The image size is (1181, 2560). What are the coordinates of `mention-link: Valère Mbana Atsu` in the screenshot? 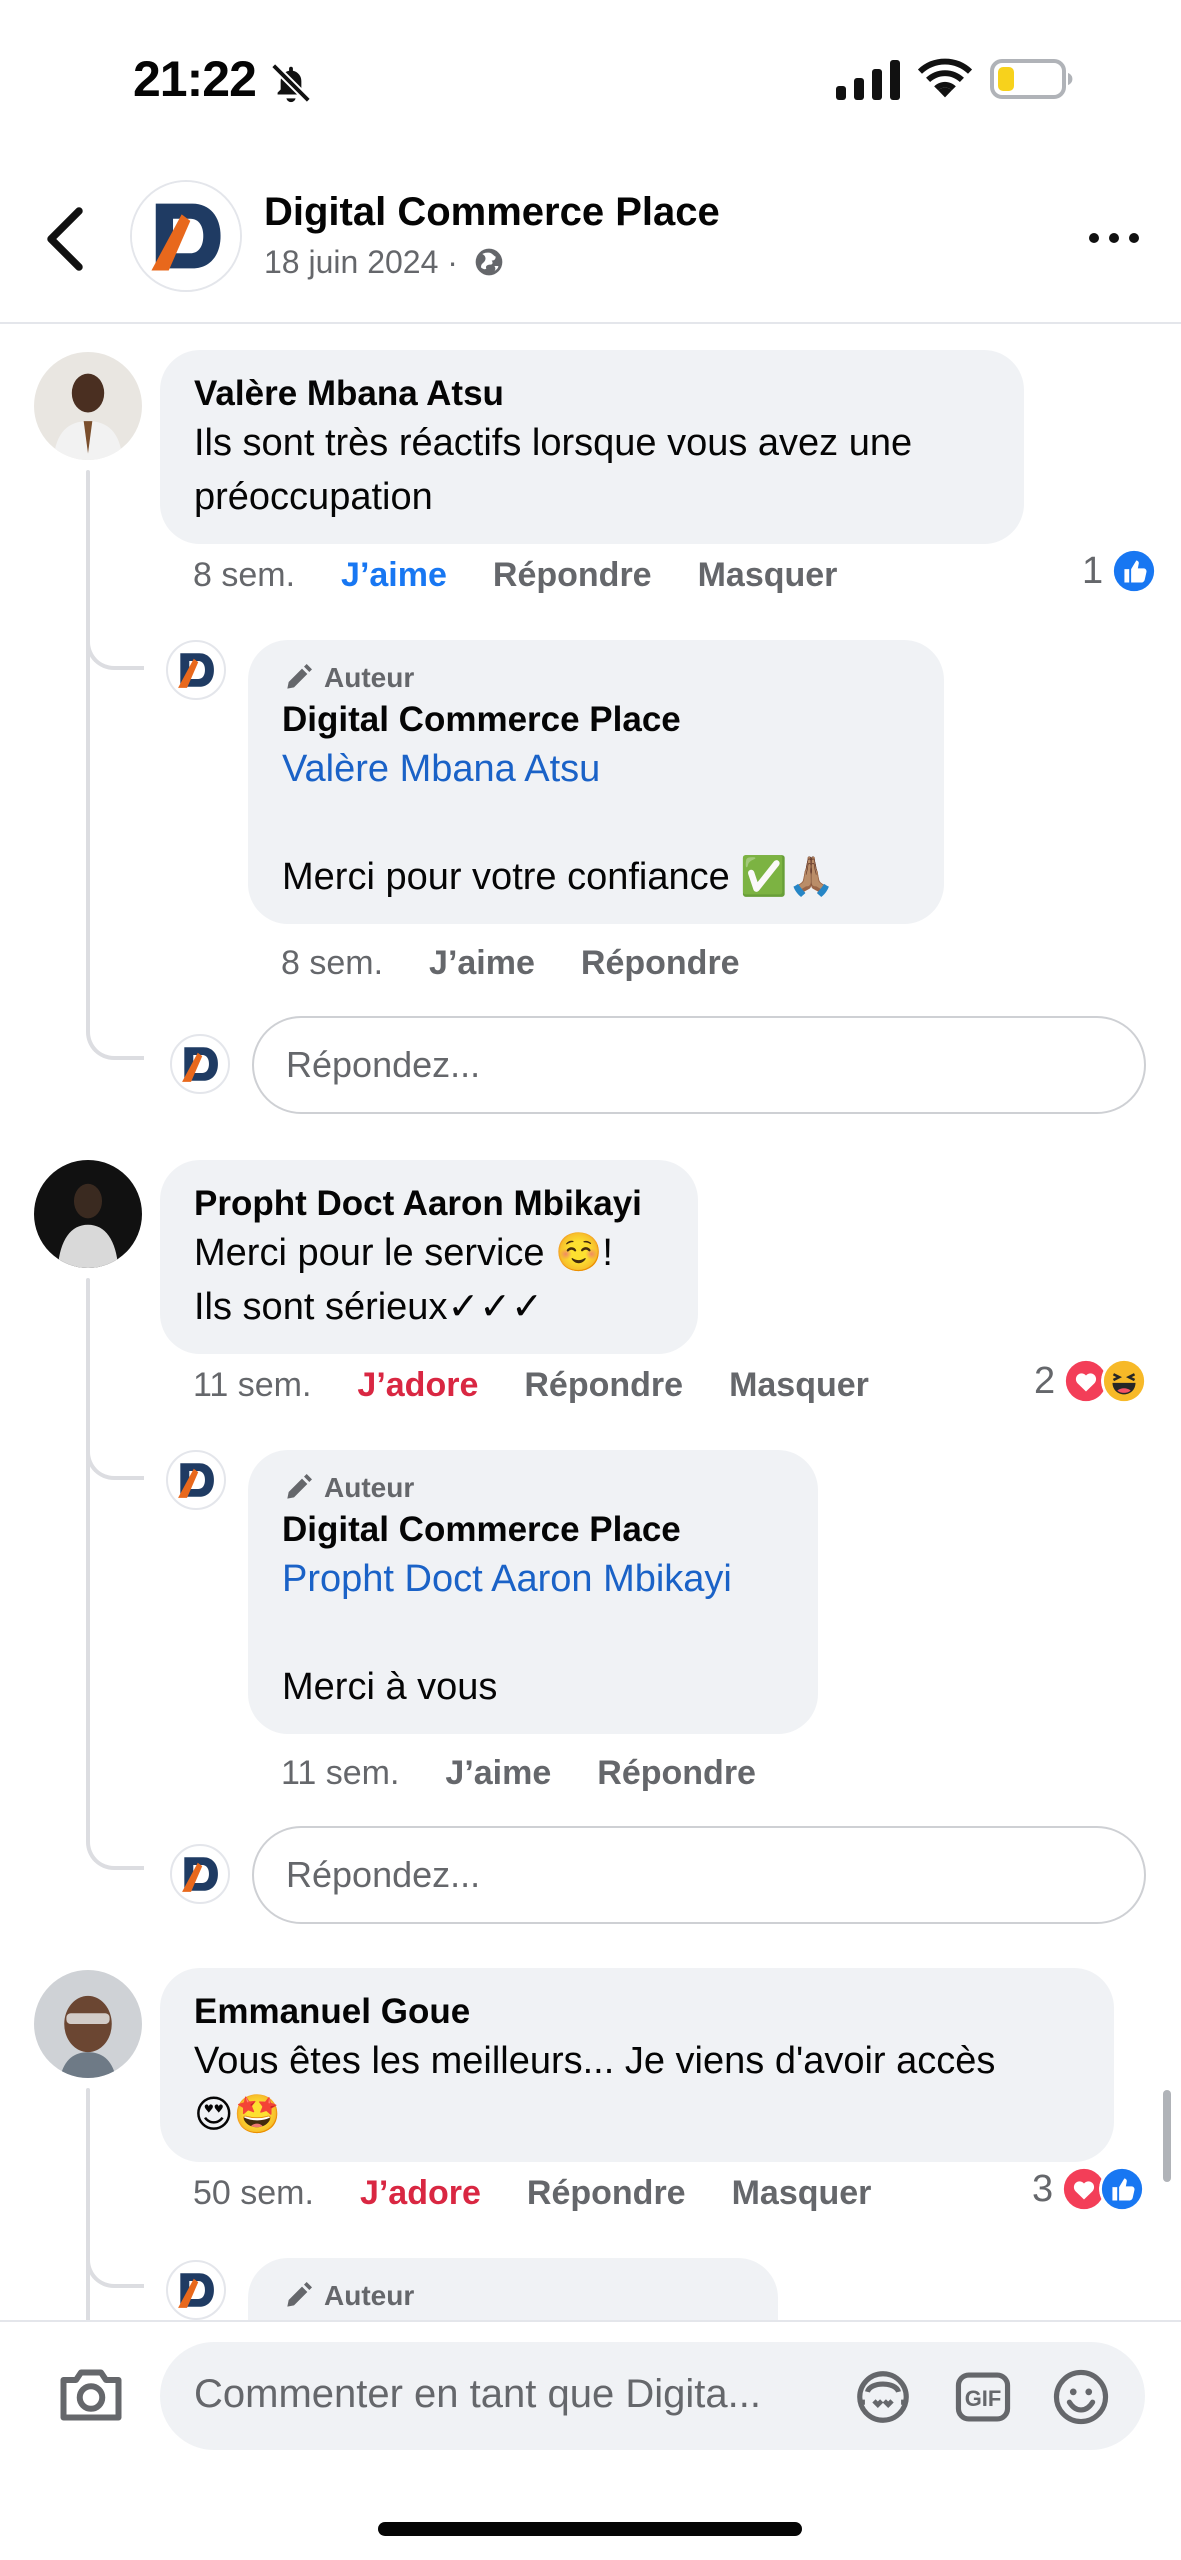 It's located at (596, 769).